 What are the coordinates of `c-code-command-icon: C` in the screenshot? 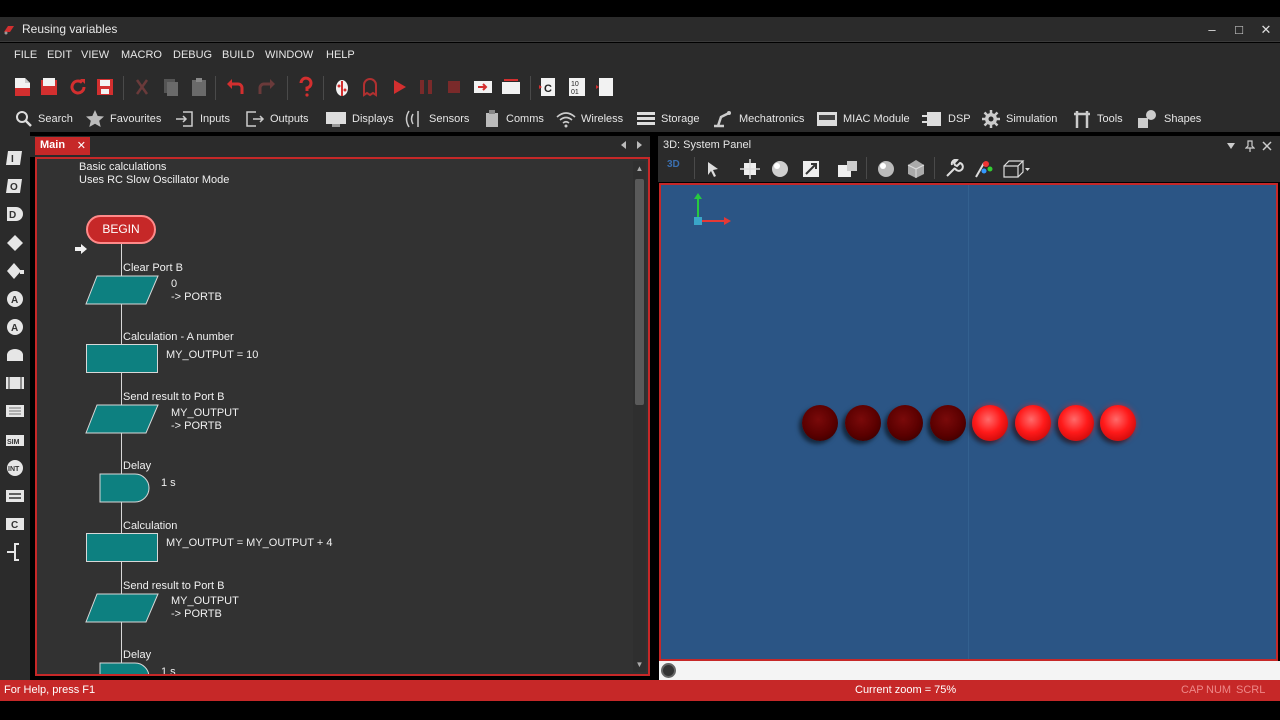 It's located at (15, 524).